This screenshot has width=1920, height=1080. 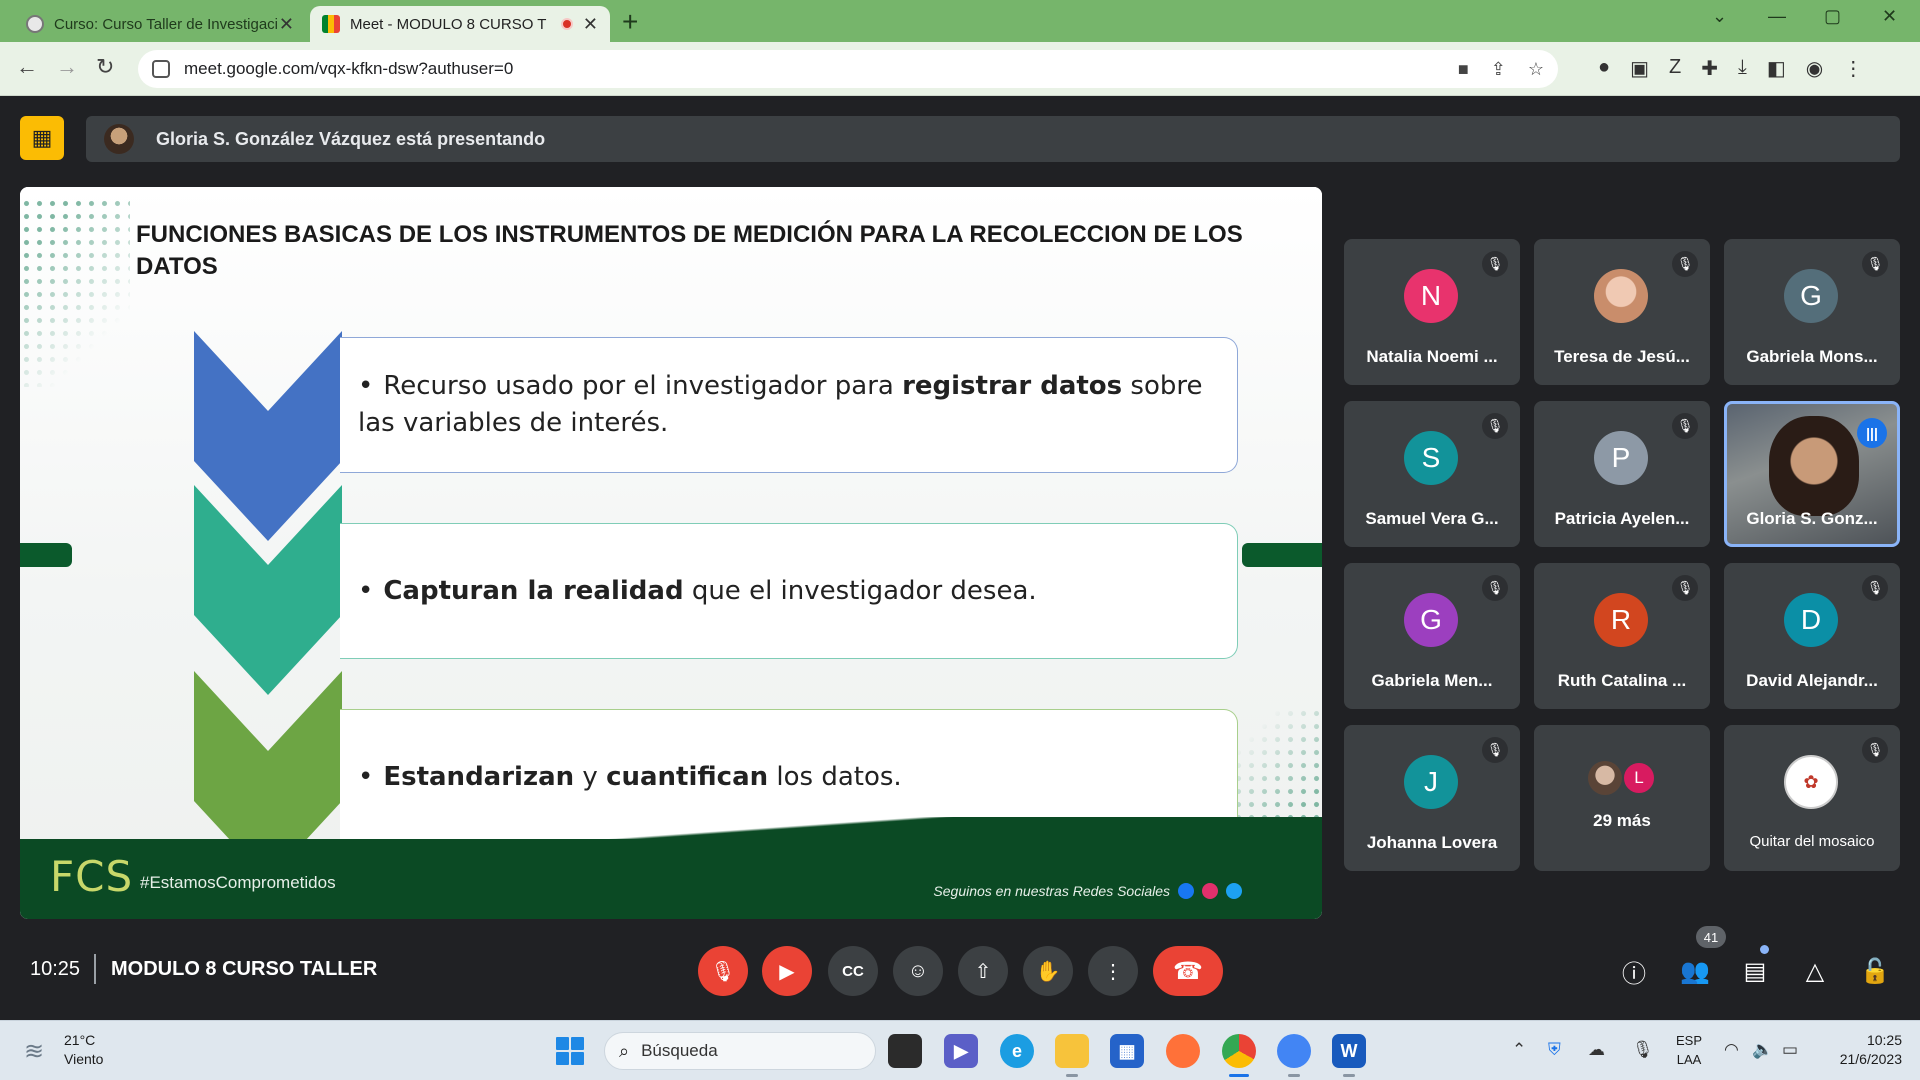 I want to click on minimize-button: —, so click(x=1777, y=16).